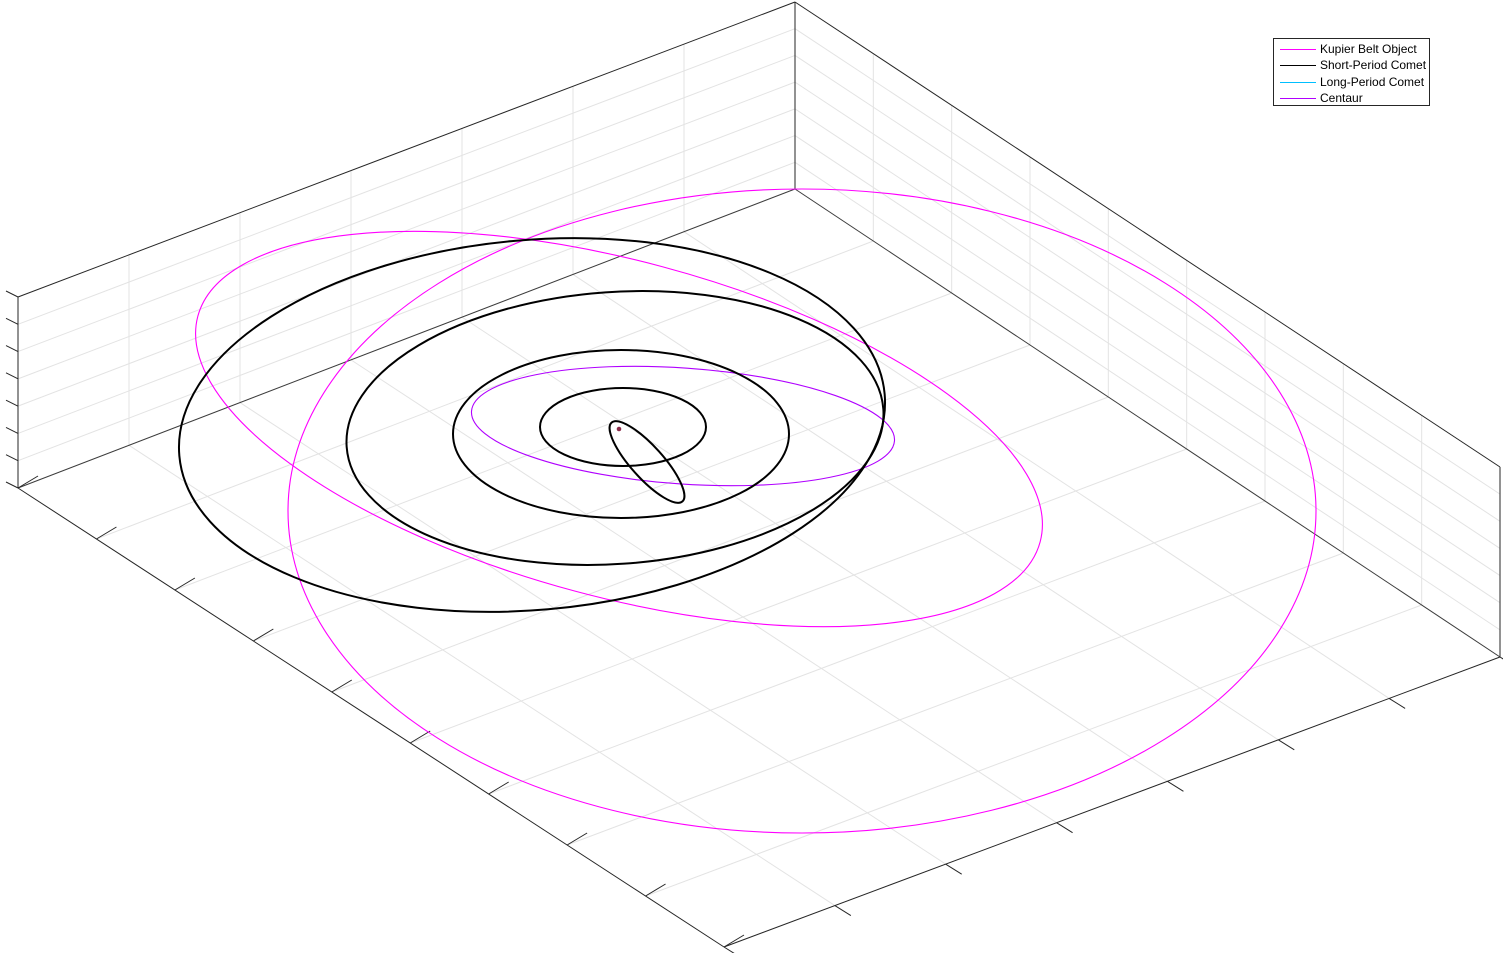 The width and height of the screenshot is (1503, 953). Describe the element at coordinates (619, 429) in the screenshot. I see `sun-marker` at that location.